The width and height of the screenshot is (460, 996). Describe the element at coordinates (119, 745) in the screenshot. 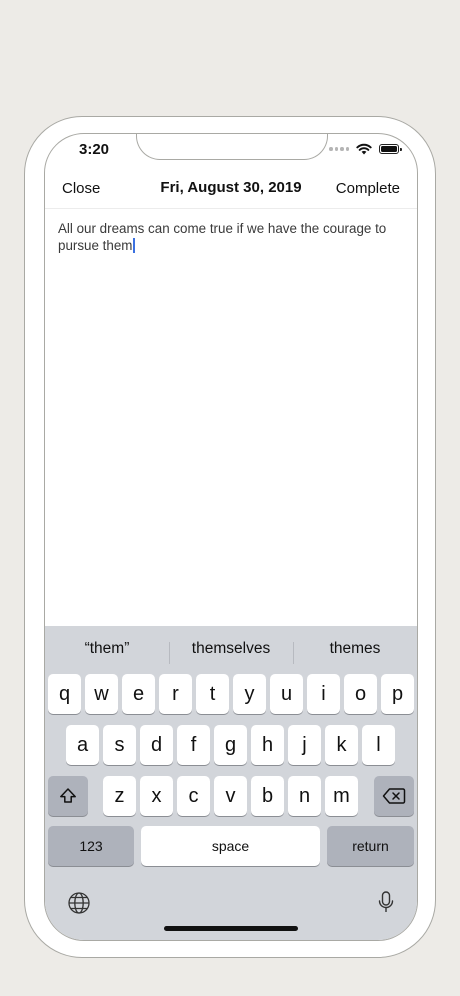

I see `key-s: s` at that location.